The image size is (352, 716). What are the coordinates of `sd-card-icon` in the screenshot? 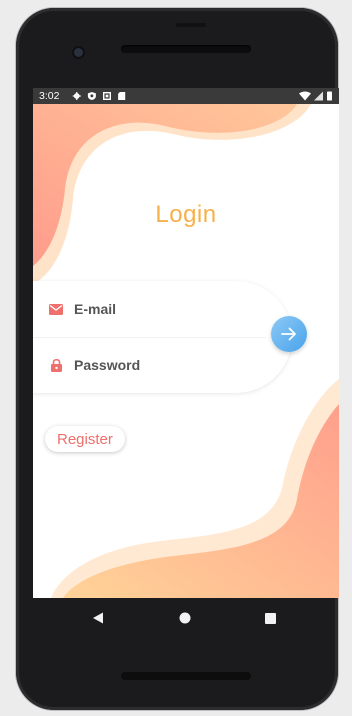 It's located at (122, 96).